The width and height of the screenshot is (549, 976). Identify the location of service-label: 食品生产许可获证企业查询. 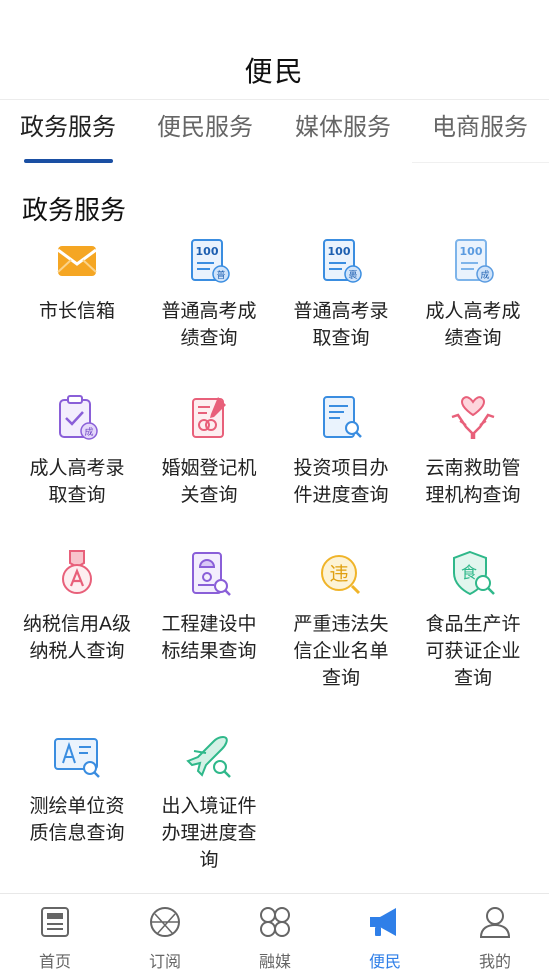
(473, 651).